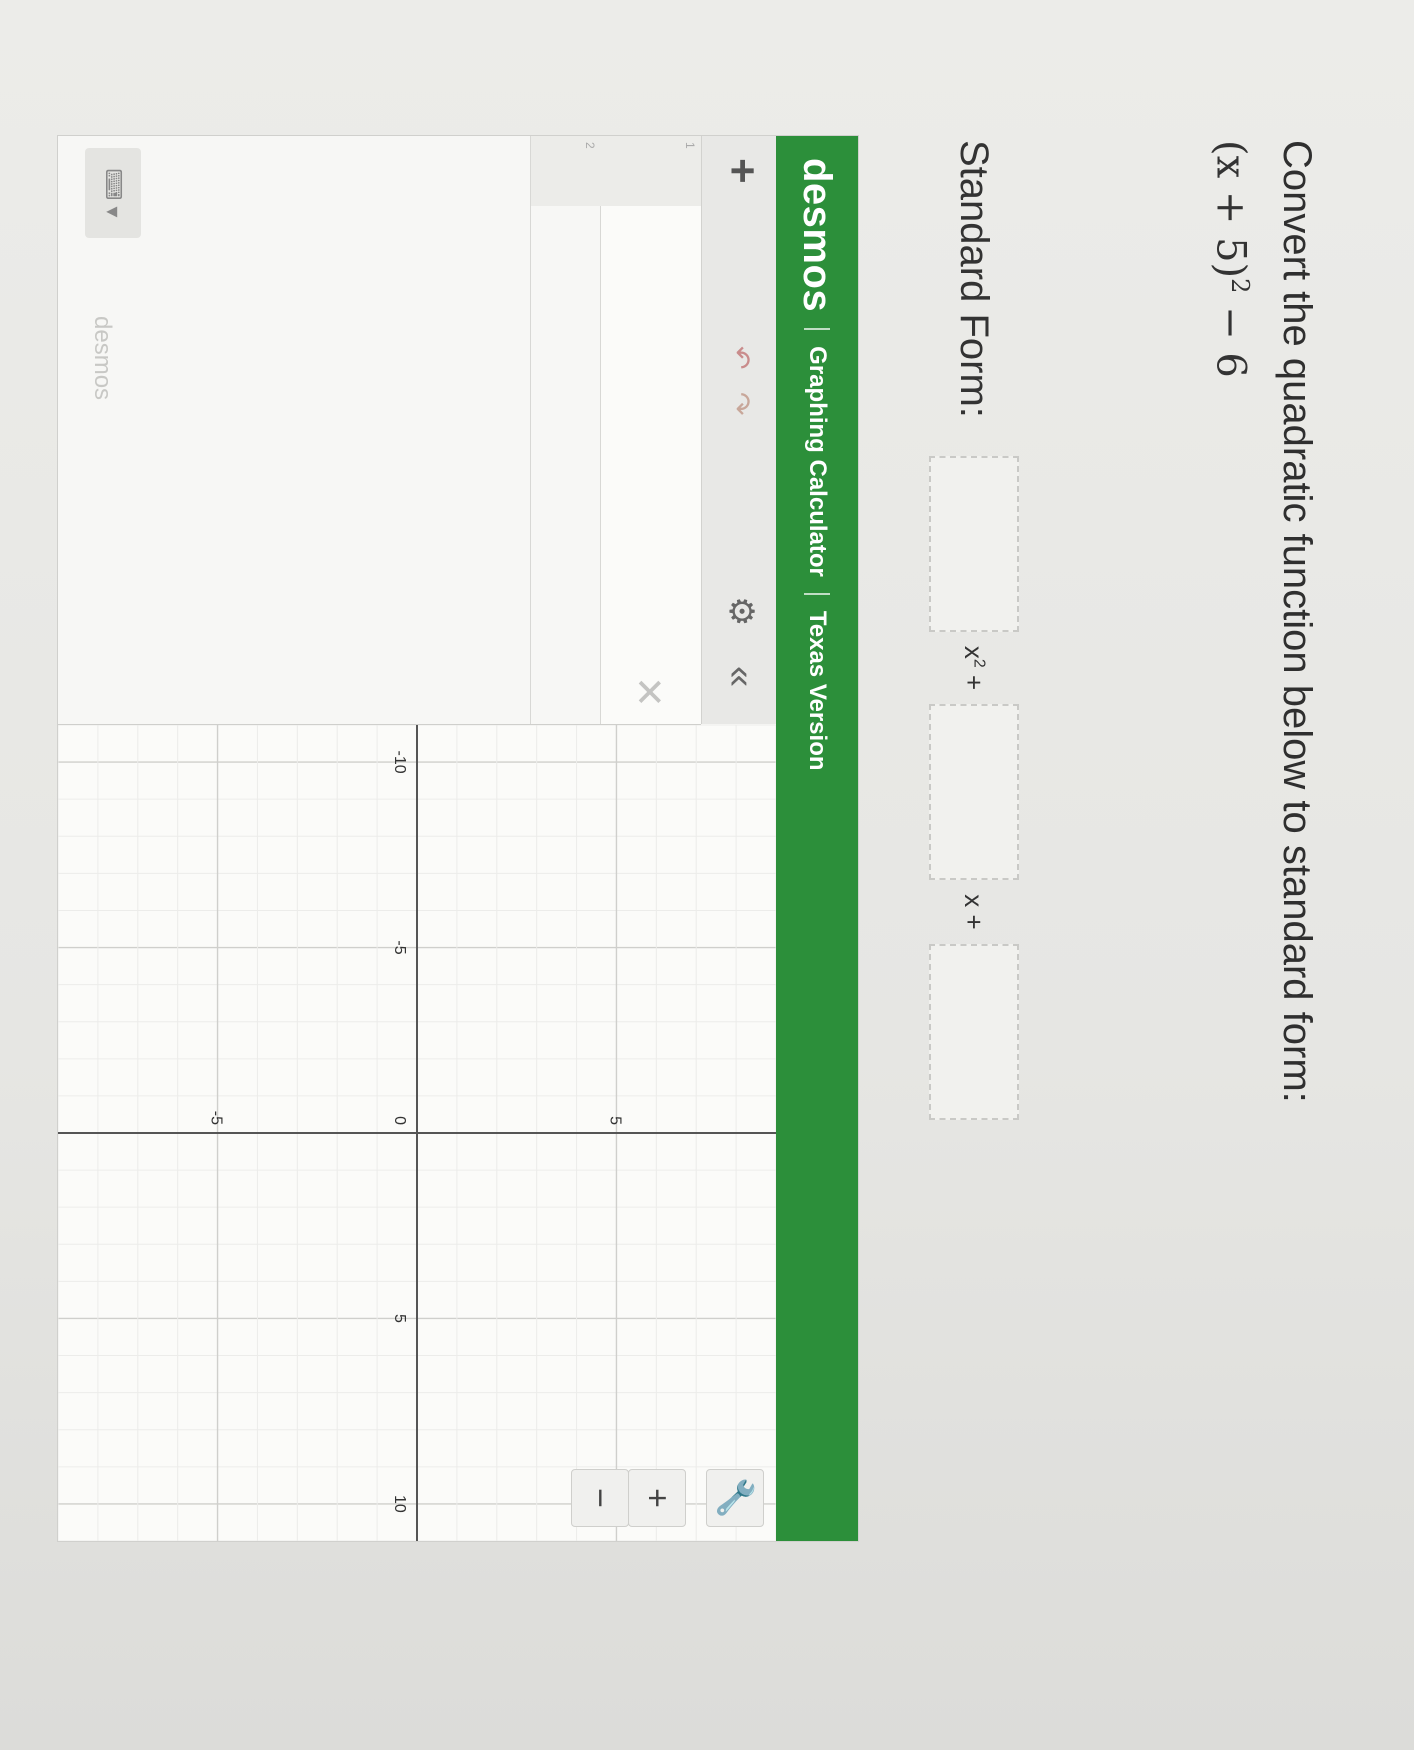 This screenshot has height=1750, width=1414. What do you see at coordinates (817, 235) in the screenshot?
I see `desmos-logo: desmos` at bounding box center [817, 235].